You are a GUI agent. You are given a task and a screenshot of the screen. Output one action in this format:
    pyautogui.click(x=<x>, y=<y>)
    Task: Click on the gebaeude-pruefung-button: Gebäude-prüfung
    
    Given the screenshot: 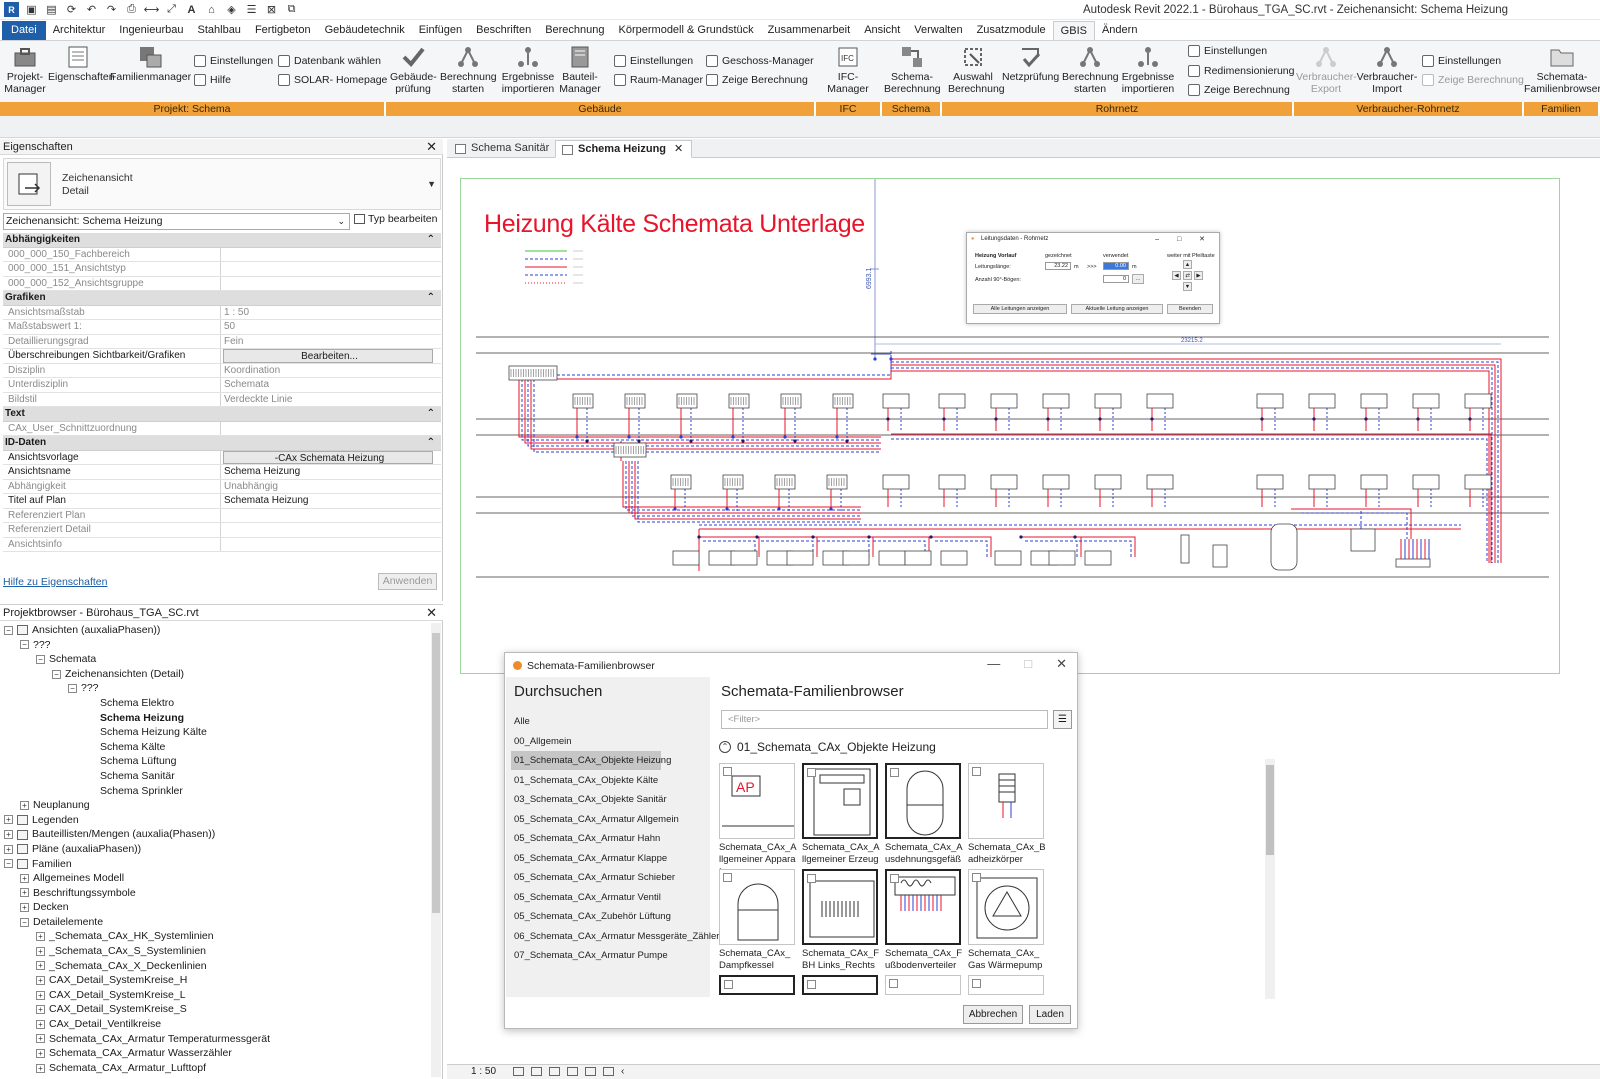 What is the action you would take?
    pyautogui.click(x=413, y=69)
    